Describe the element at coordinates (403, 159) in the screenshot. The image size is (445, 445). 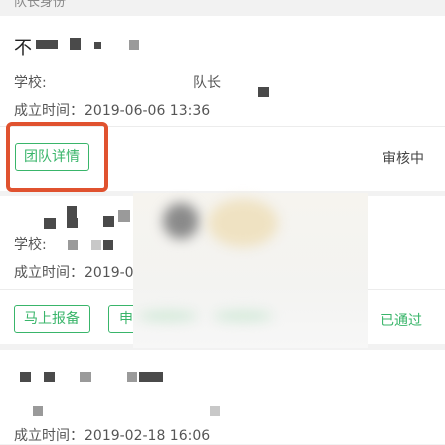
I see `status-badge: 审核中` at that location.